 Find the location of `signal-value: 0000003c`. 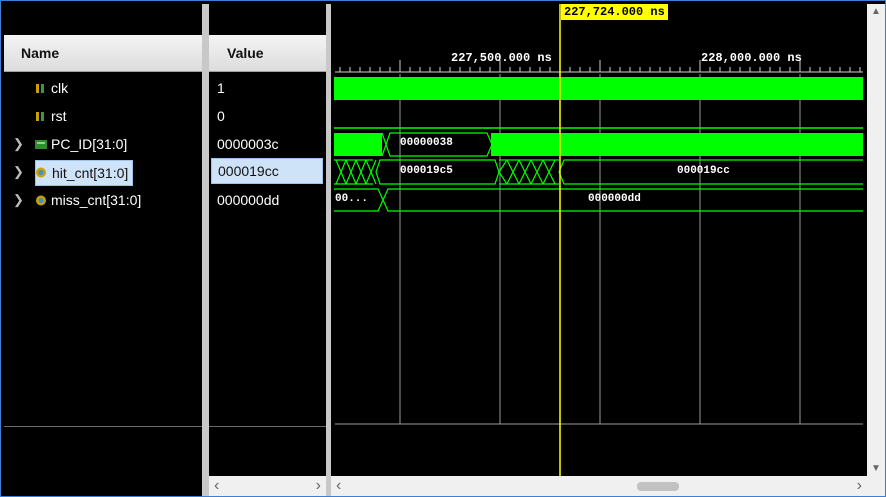

signal-value: 0000003c is located at coordinates (248, 144).